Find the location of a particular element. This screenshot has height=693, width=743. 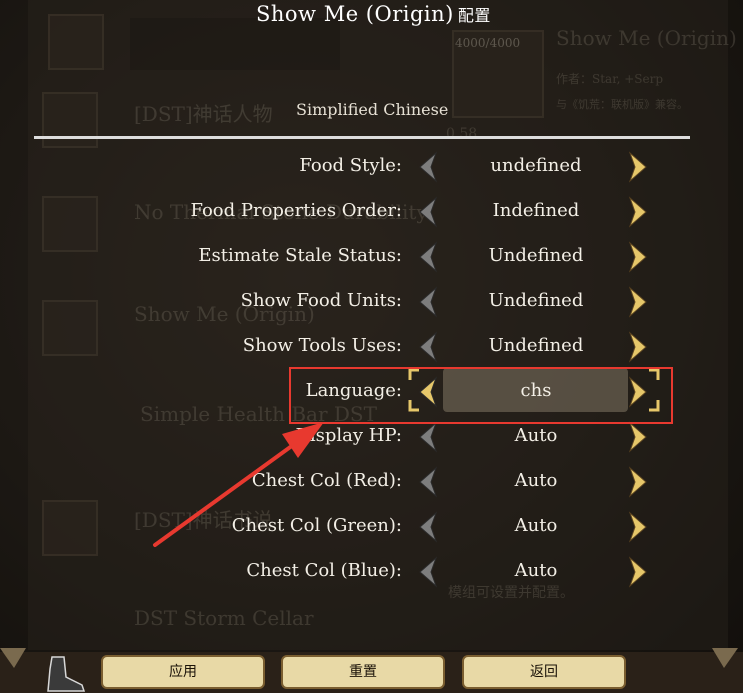

apply-button: 应用 is located at coordinates (183, 672).